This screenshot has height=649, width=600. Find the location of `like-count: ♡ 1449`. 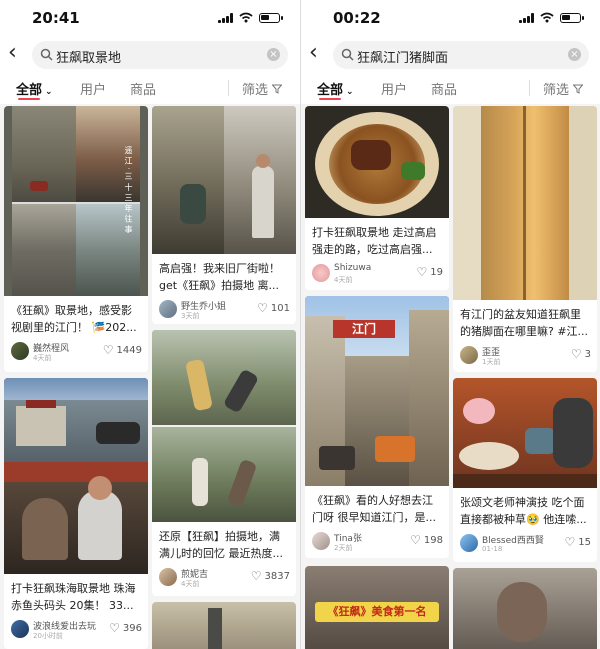

like-count: ♡ 1449 is located at coordinates (122, 350).